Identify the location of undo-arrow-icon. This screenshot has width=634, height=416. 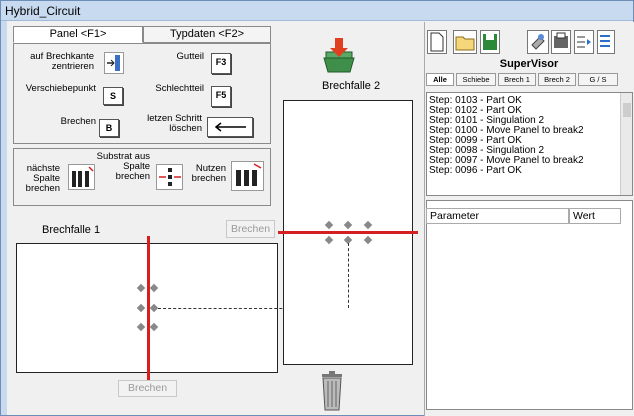
(230, 127).